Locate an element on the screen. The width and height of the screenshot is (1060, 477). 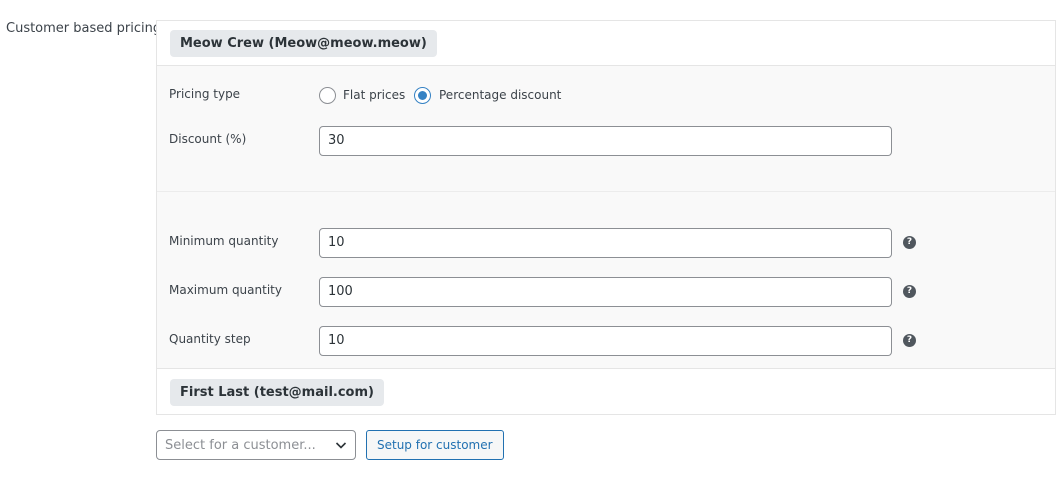
pricing-type-label: Pricing type is located at coordinates (205, 94).